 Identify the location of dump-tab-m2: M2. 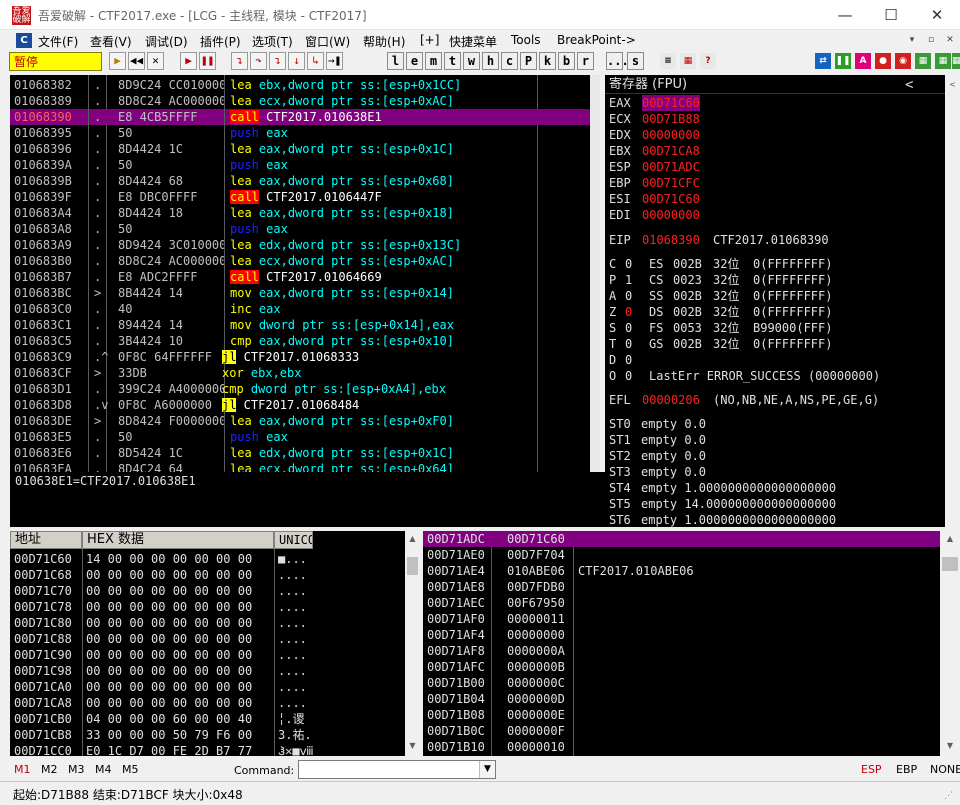
(49, 769).